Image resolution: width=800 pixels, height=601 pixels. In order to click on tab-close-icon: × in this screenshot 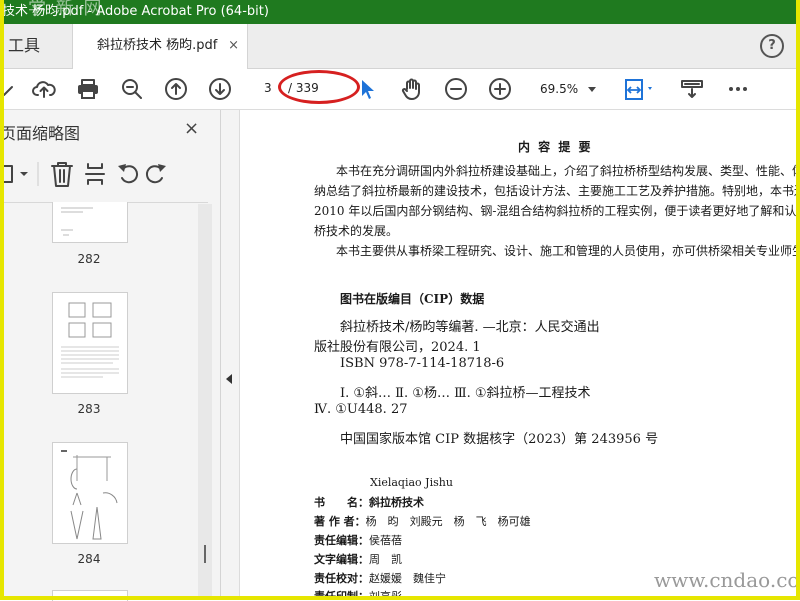, I will do `click(233, 46)`.